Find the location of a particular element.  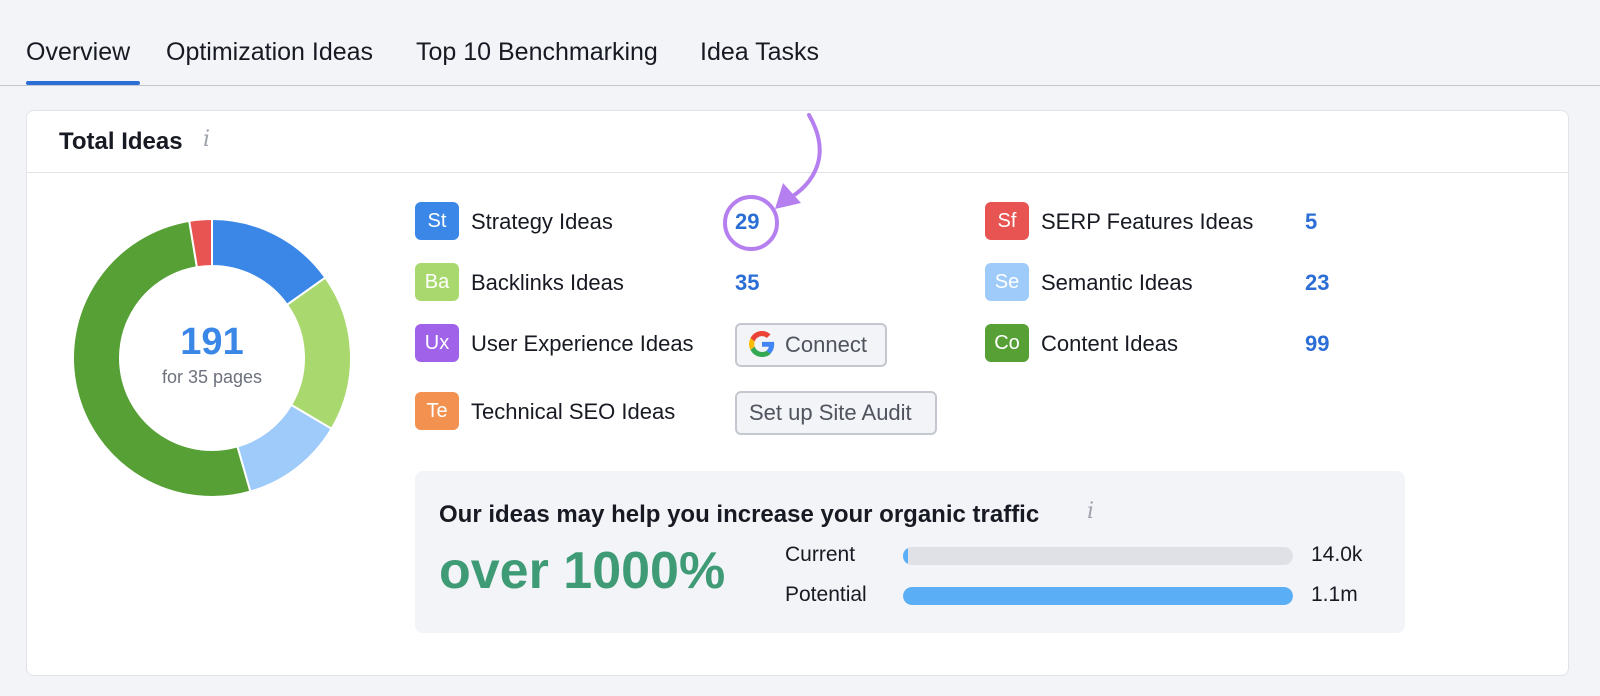

user-experience-badge: Ux is located at coordinates (437, 343).